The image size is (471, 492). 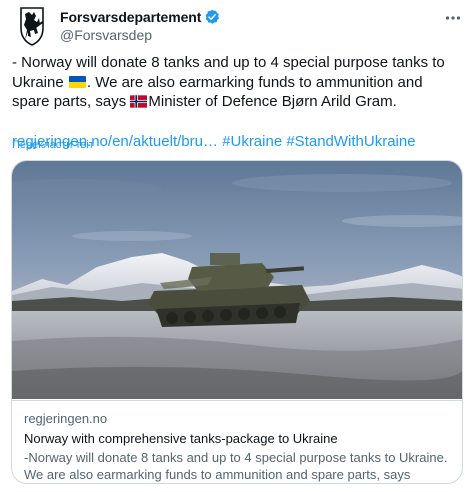 I want to click on norway-coat-of-arms-lion-icon, so click(x=32, y=26).